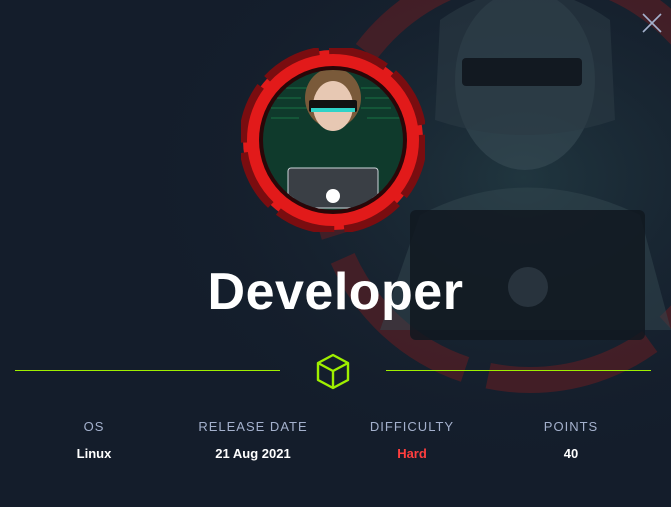  Describe the element at coordinates (147, 370) in the screenshot. I see `divider-left` at that location.